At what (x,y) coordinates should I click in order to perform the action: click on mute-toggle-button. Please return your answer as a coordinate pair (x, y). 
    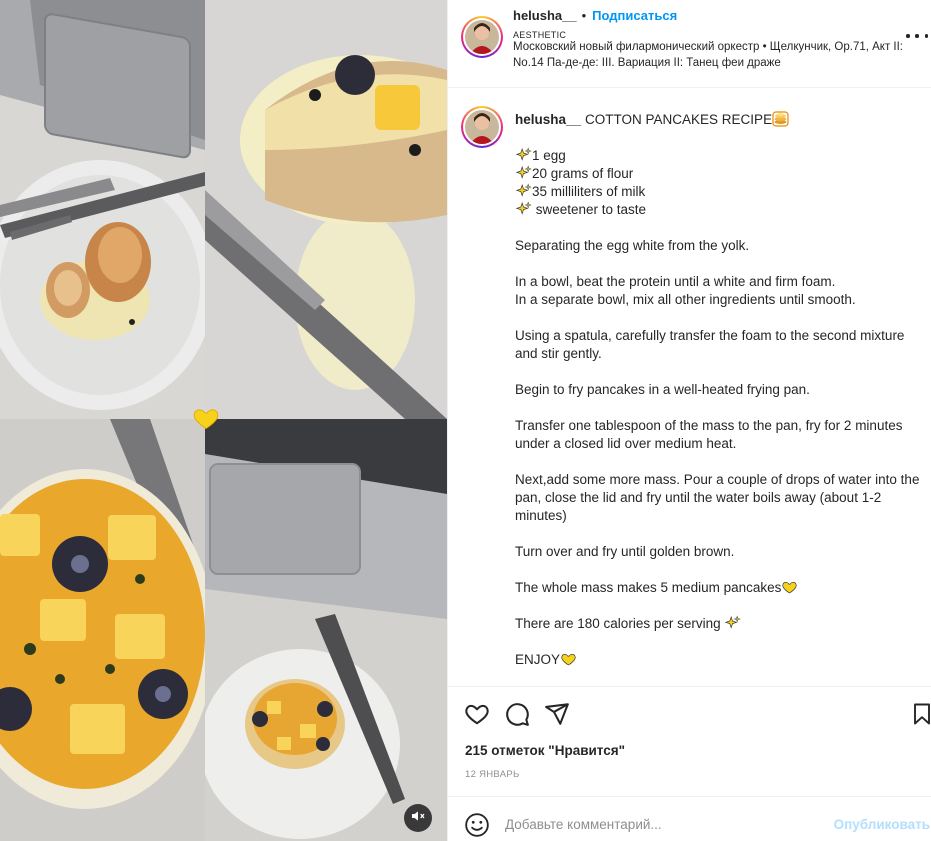
    Looking at the image, I should click on (418, 818).